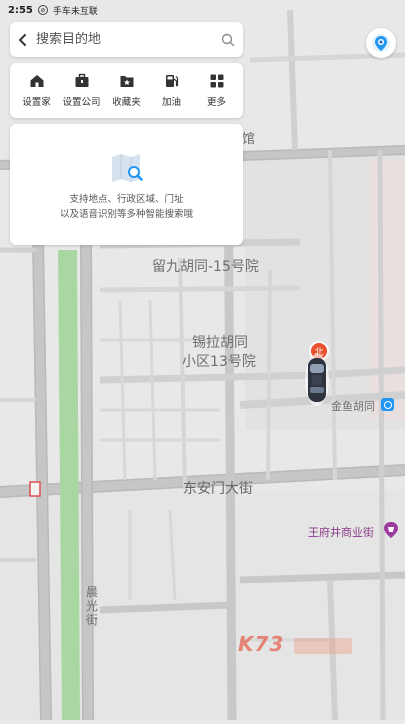  What do you see at coordinates (353, 406) in the screenshot?
I see `map-label-jinyu: 金鱼胡同` at bounding box center [353, 406].